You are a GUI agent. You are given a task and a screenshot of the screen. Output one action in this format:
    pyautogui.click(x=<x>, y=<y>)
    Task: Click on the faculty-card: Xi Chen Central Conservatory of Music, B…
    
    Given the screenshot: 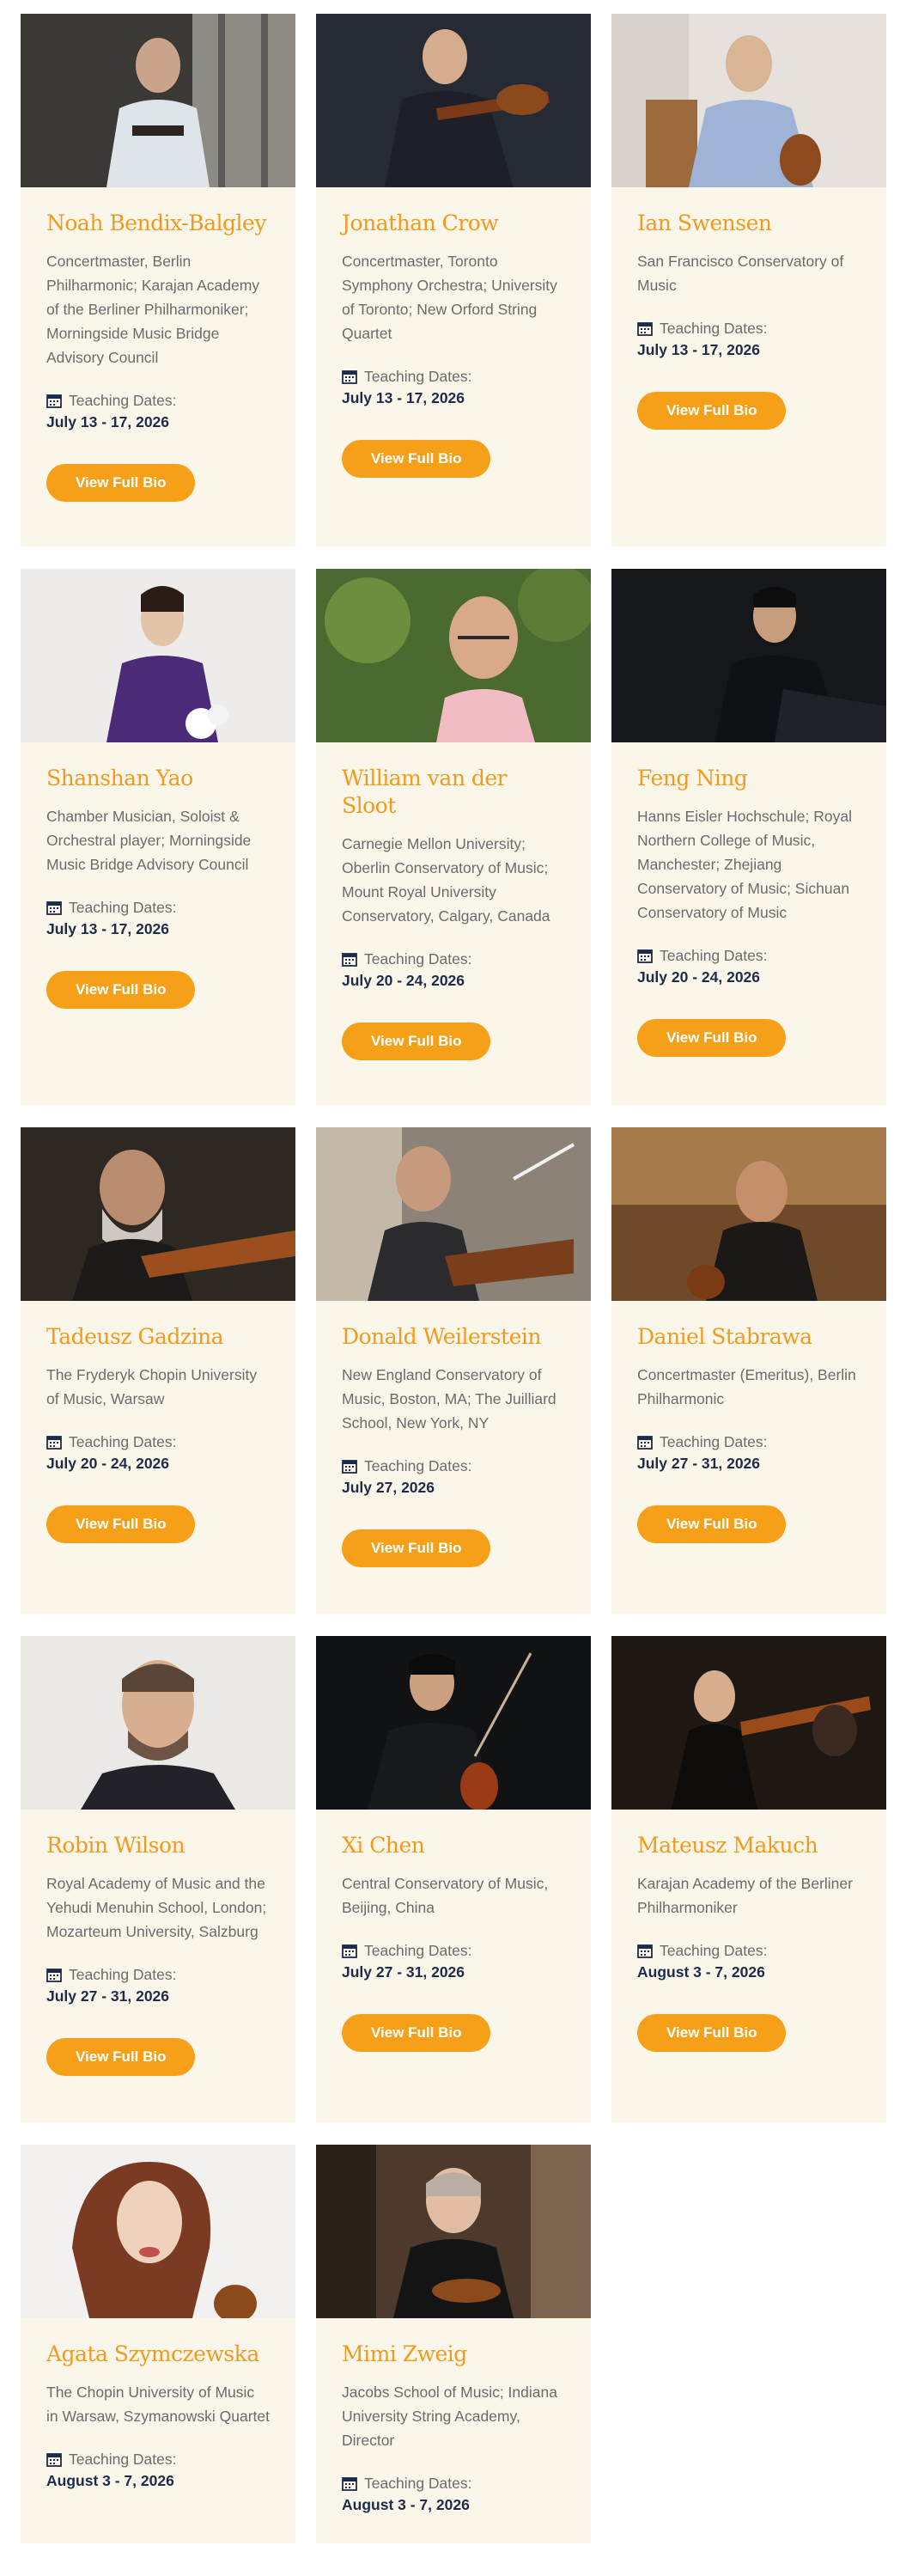 What is the action you would take?
    pyautogui.click(x=453, y=1879)
    